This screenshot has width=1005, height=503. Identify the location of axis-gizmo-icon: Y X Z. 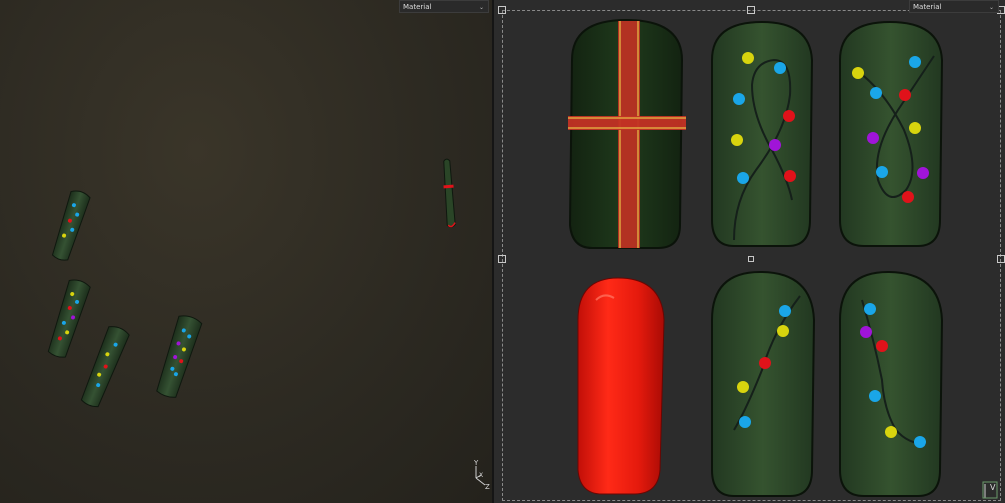
(481, 475).